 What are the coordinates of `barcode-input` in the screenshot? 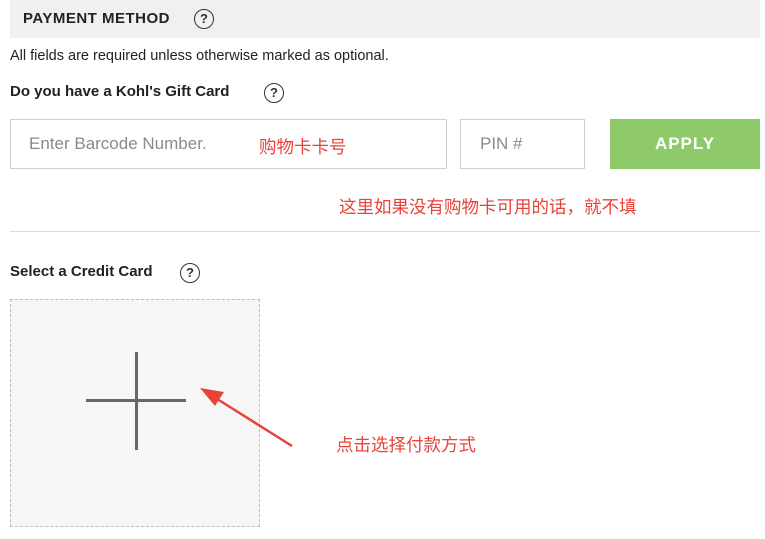 It's located at (228, 144).